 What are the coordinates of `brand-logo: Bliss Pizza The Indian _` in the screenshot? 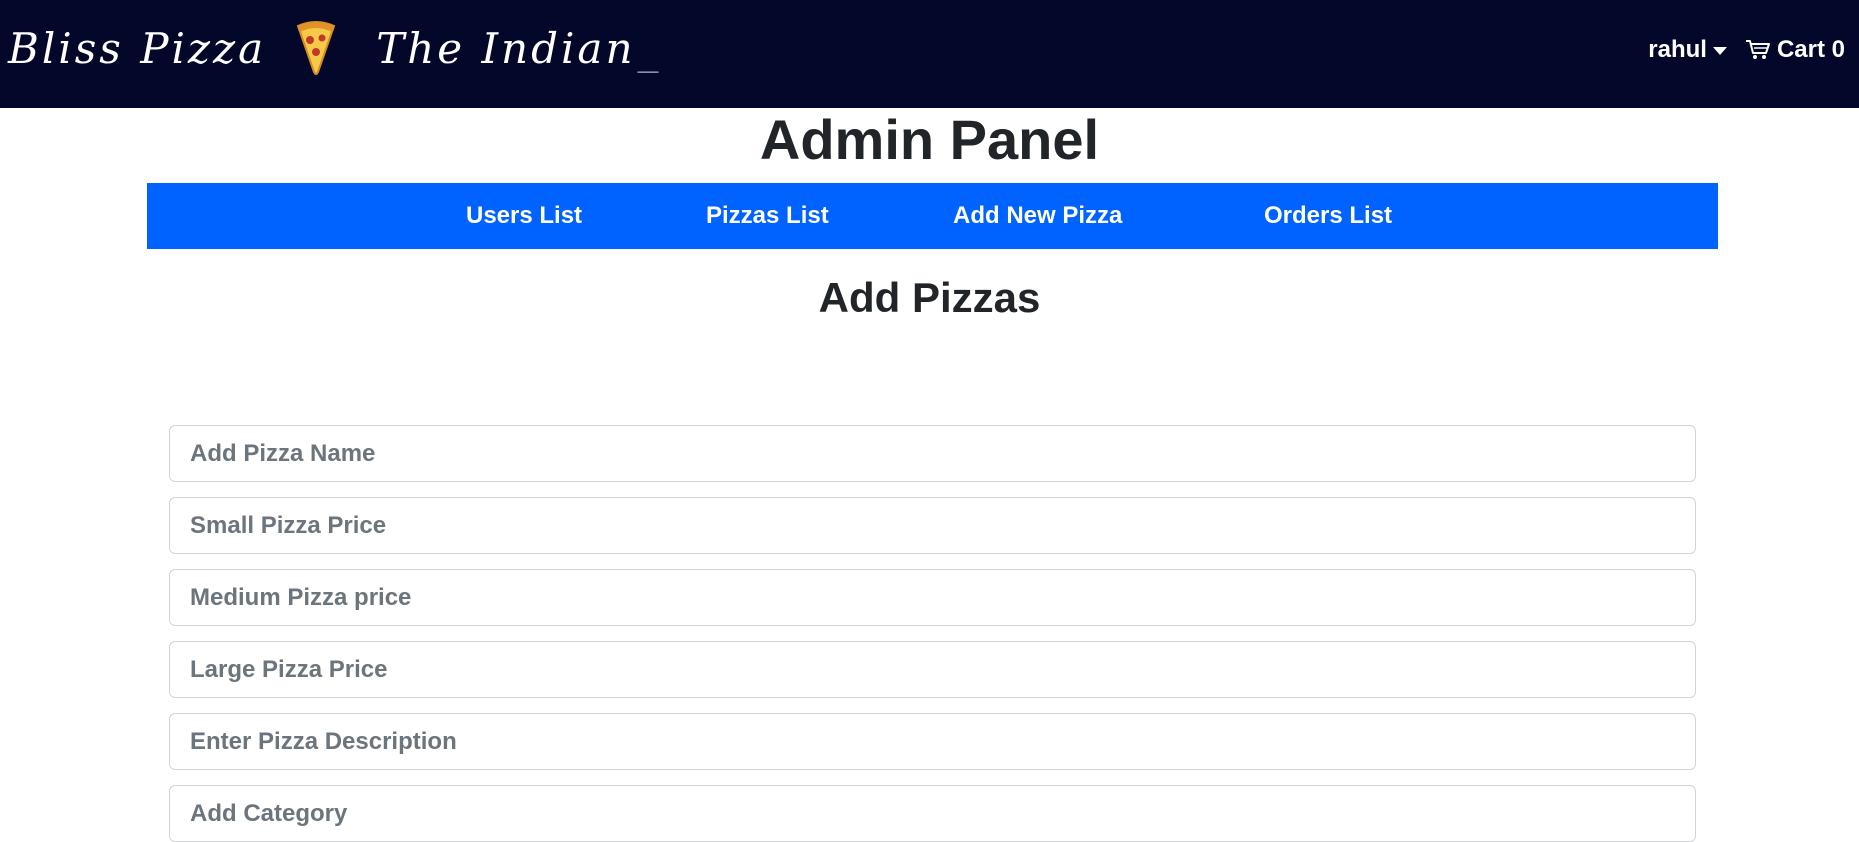 It's located at (335, 48).